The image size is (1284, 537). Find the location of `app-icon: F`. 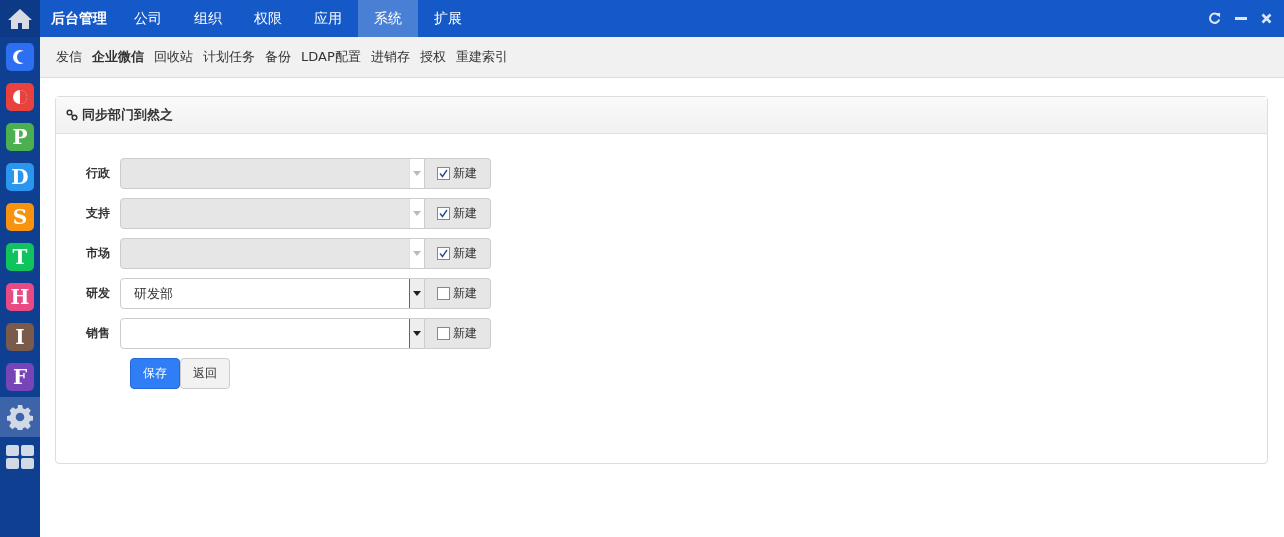

app-icon: F is located at coordinates (20, 377).